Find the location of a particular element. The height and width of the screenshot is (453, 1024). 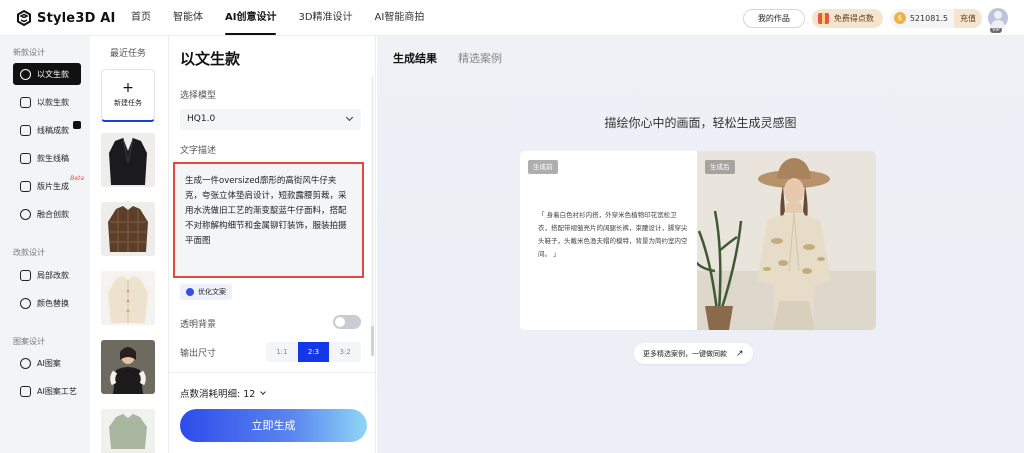

model-label: 选择模型 is located at coordinates (198, 96).